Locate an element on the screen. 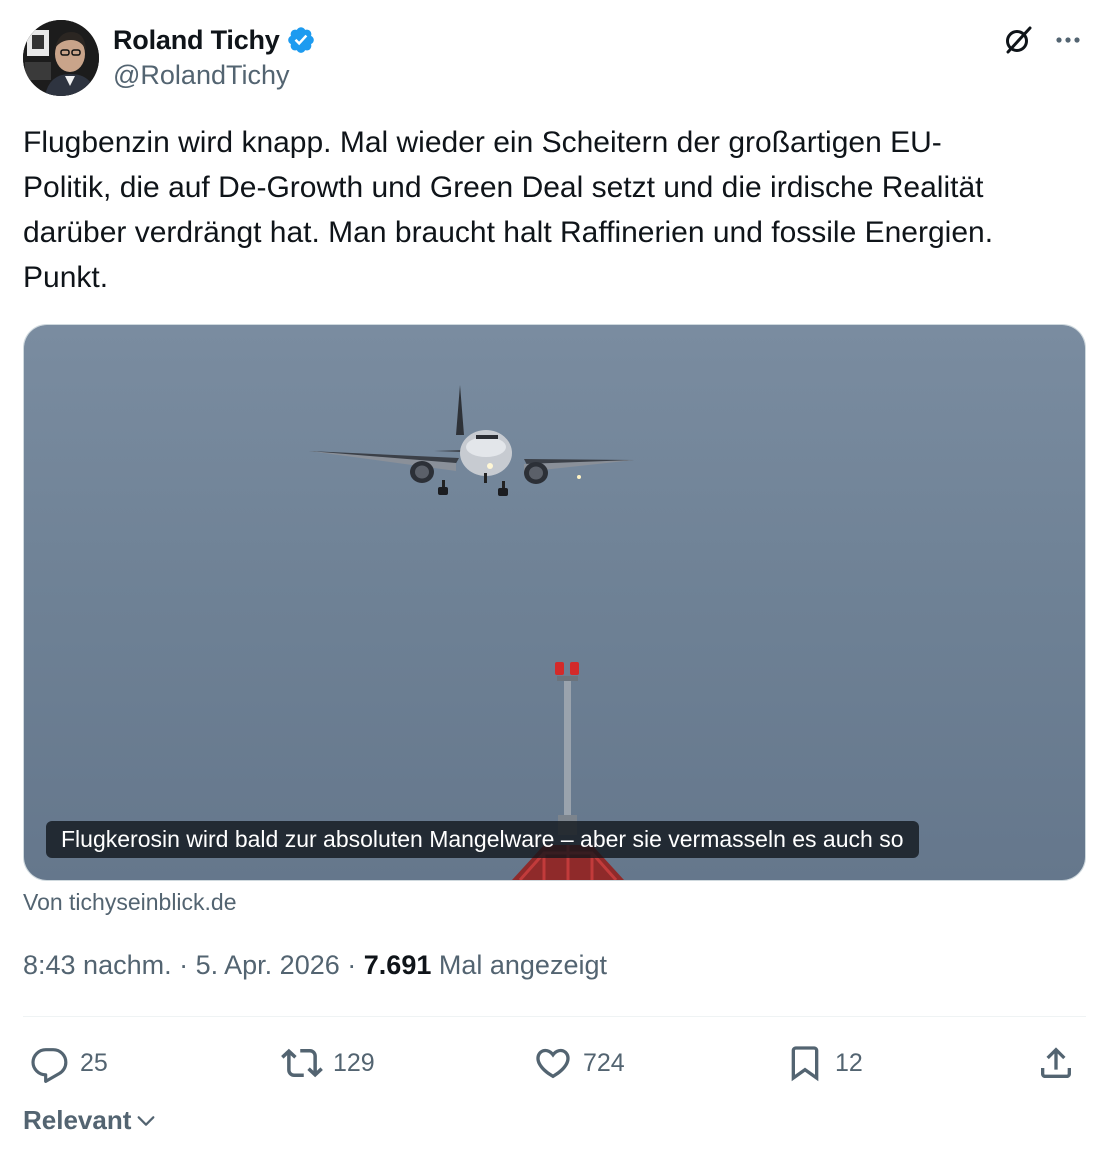 The height and width of the screenshot is (1155, 1106). repost-count: 129 is located at coordinates (354, 1062).